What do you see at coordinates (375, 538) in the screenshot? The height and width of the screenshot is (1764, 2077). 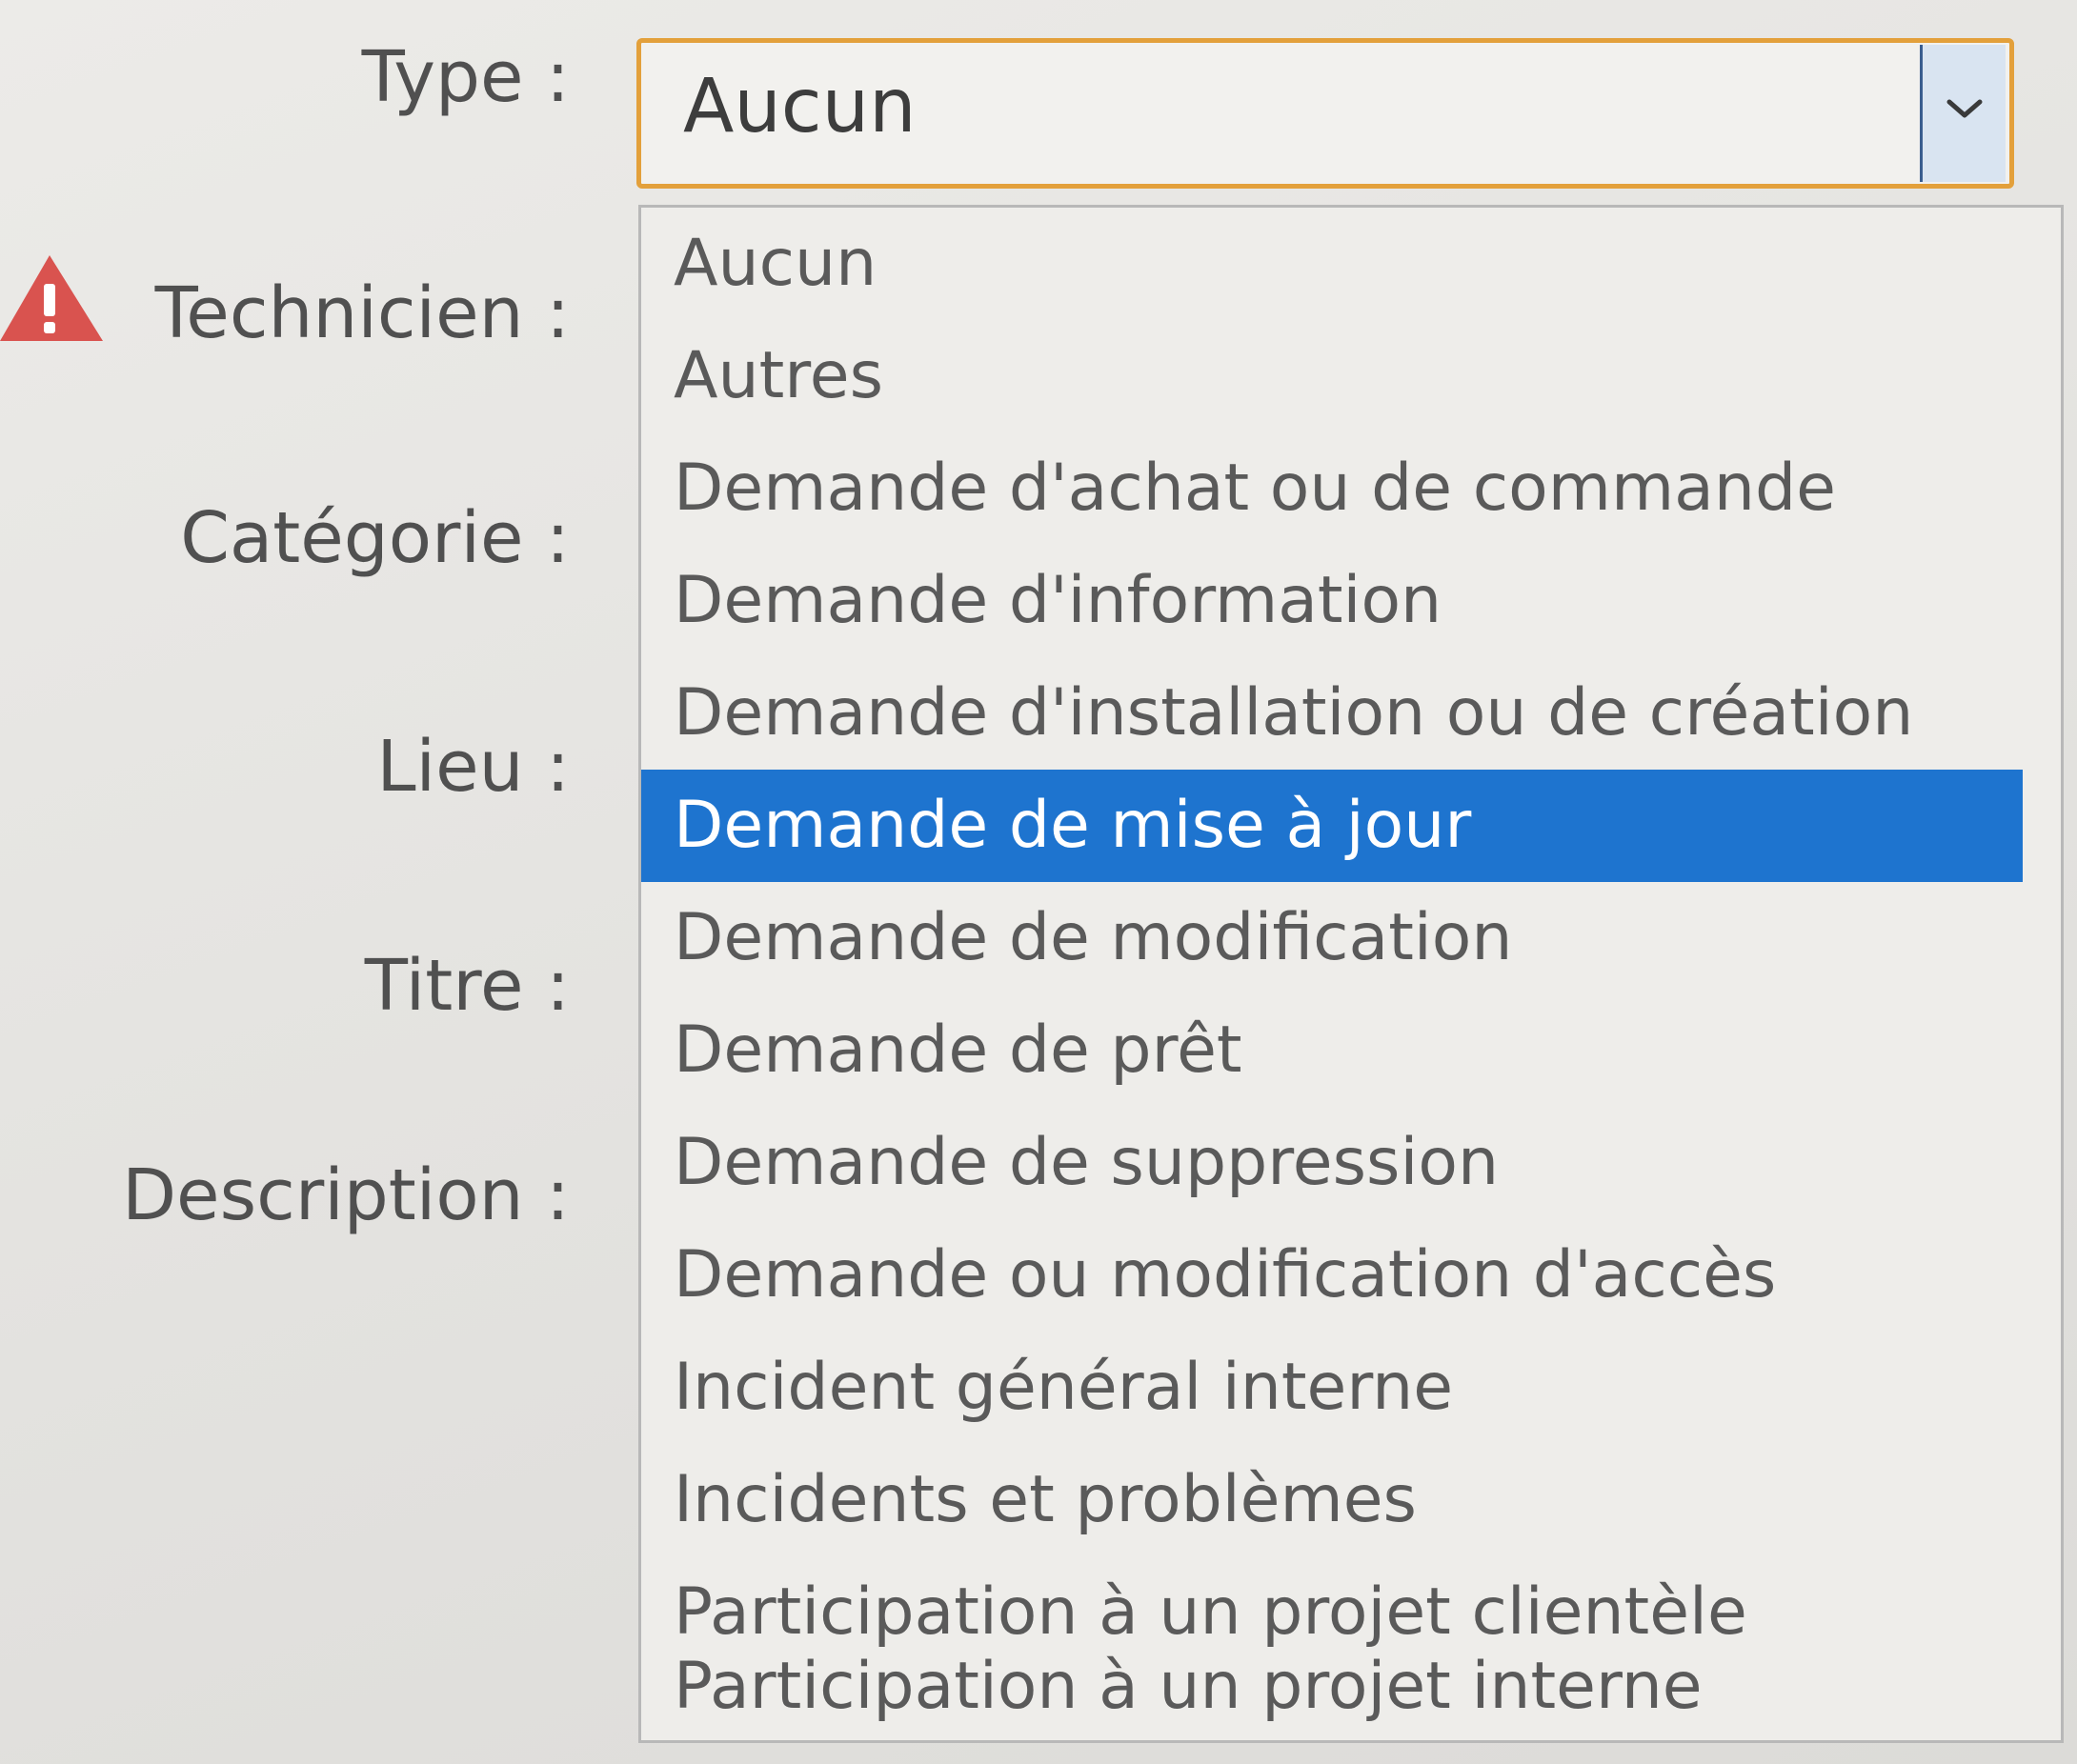 I see `categorie-label: Catégorie :` at bounding box center [375, 538].